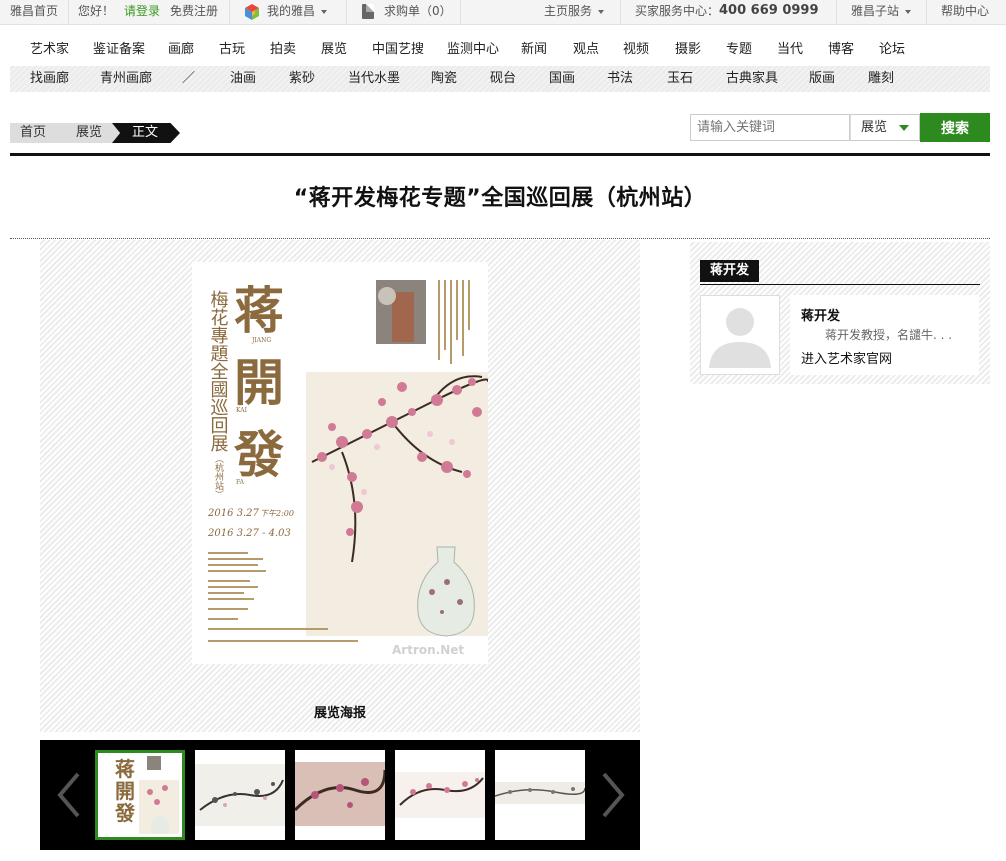 This screenshot has width=1006, height=861. What do you see at coordinates (822, 79) in the screenshot?
I see `subnav-item: 版画` at bounding box center [822, 79].